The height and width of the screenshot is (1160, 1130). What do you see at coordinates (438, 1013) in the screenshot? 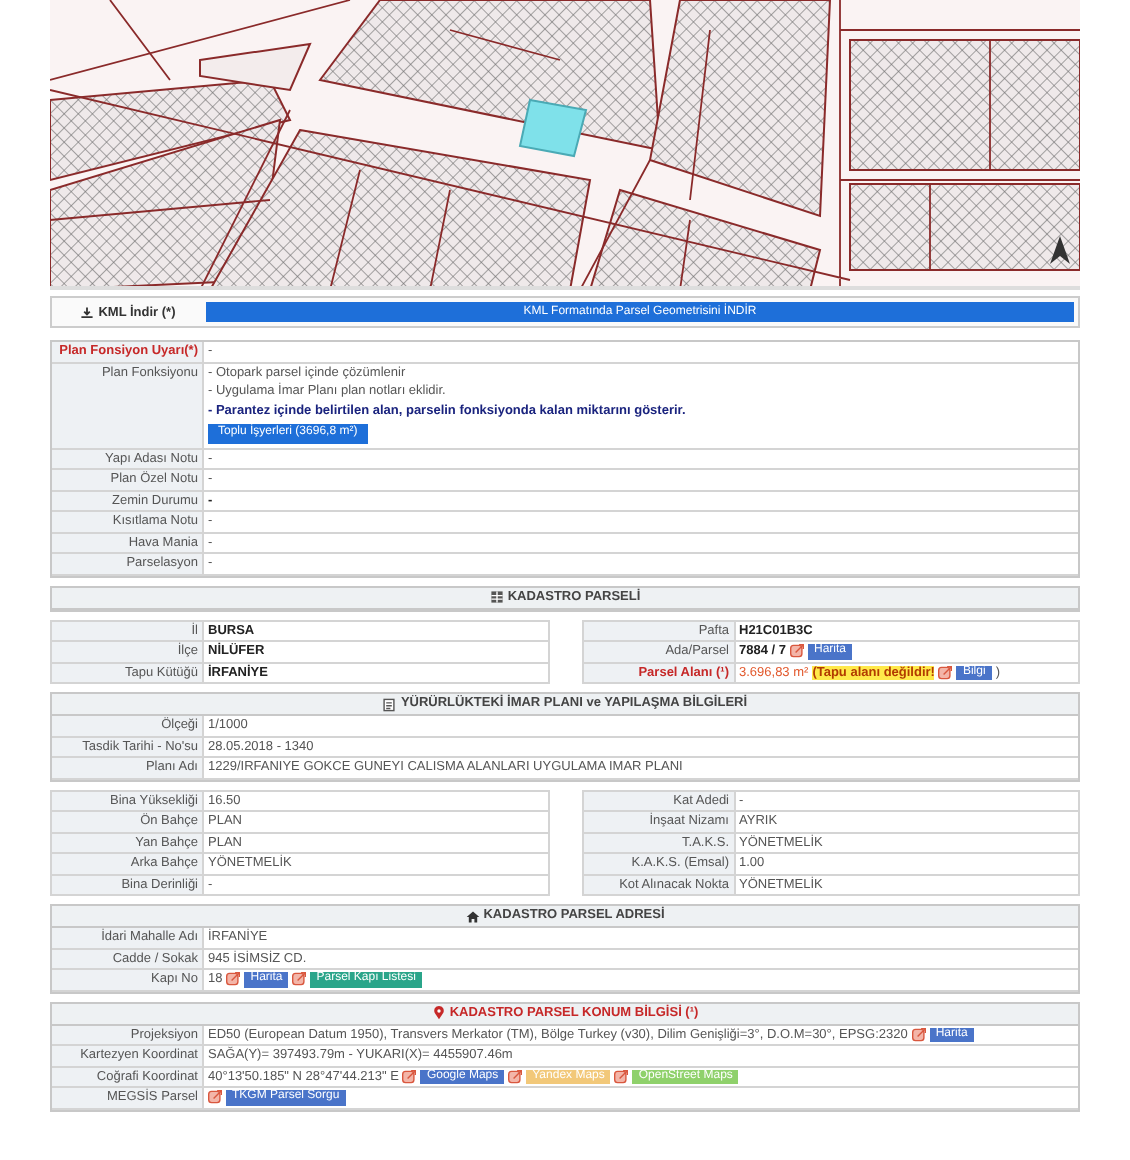
I see `map-pin-icon` at bounding box center [438, 1013].